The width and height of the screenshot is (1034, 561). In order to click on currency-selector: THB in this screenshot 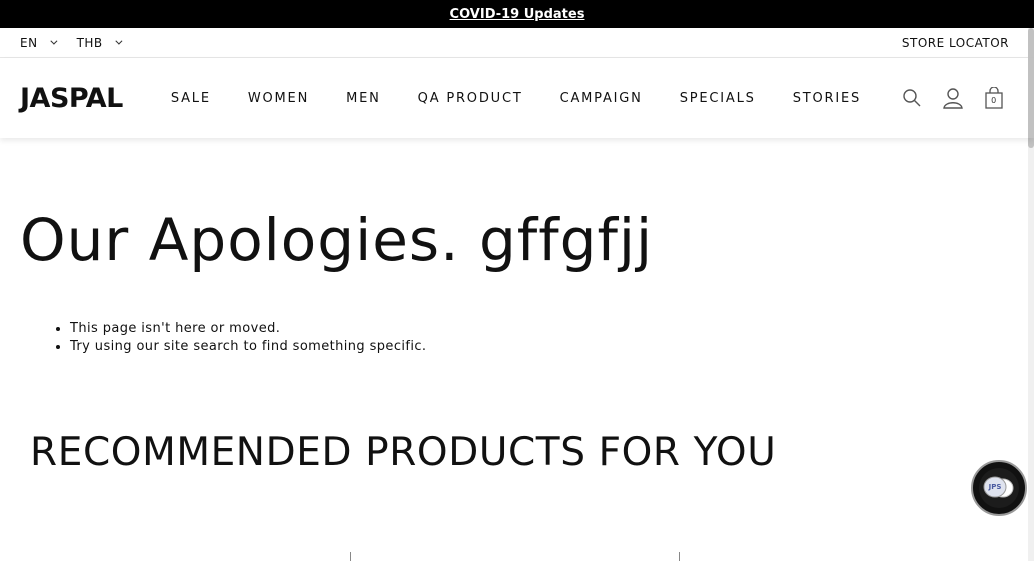, I will do `click(99, 42)`.